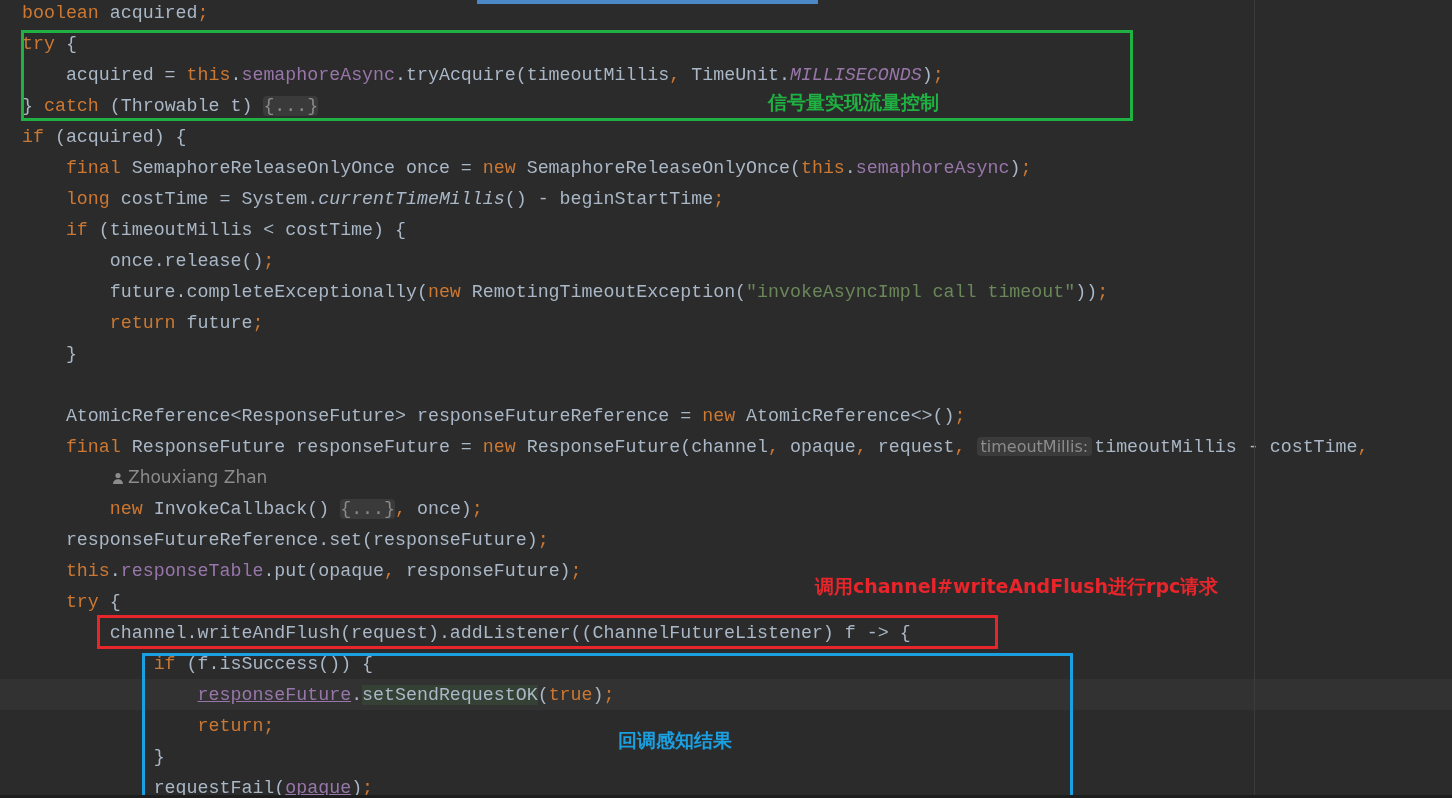 The image size is (1452, 798). Describe the element at coordinates (235, 726) in the screenshot. I see `code-line: return;` at that location.